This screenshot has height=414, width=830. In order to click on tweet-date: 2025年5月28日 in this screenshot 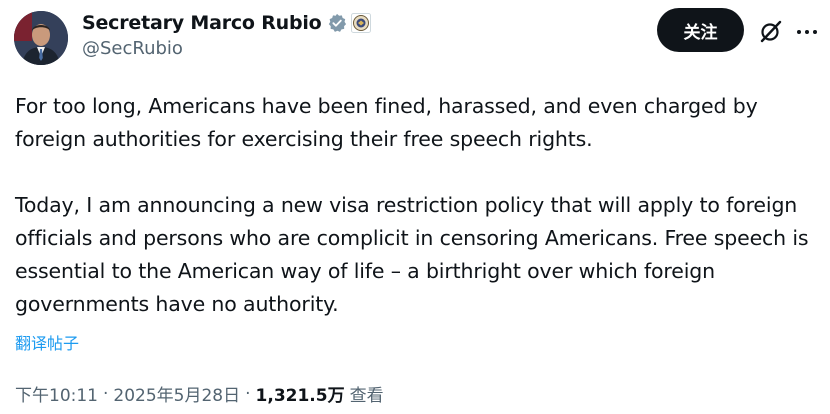, I will do `click(176, 393)`.